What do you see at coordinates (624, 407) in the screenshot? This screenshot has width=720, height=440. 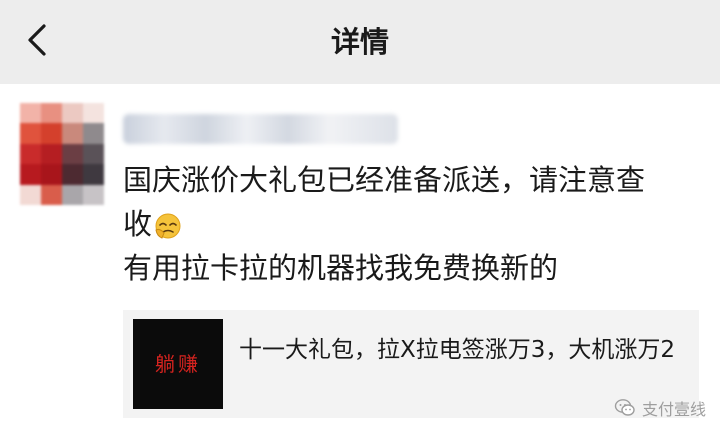 I see `wechat-icon` at bounding box center [624, 407].